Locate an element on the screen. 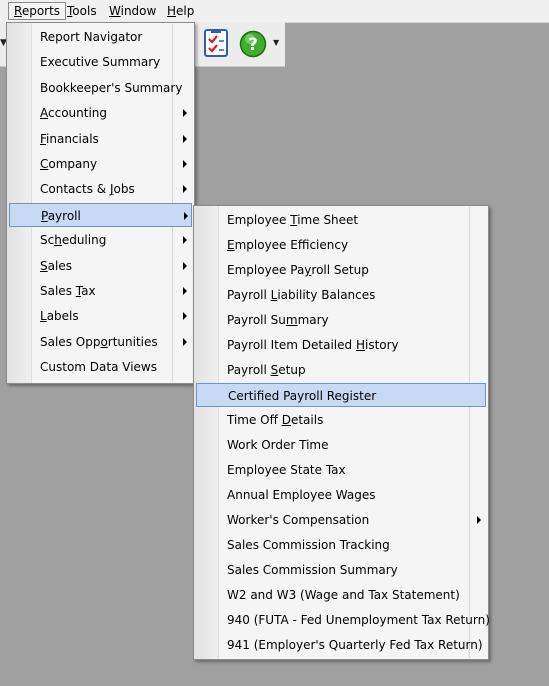  menu-item-label: Payroll Liability Balances is located at coordinates (301, 295).